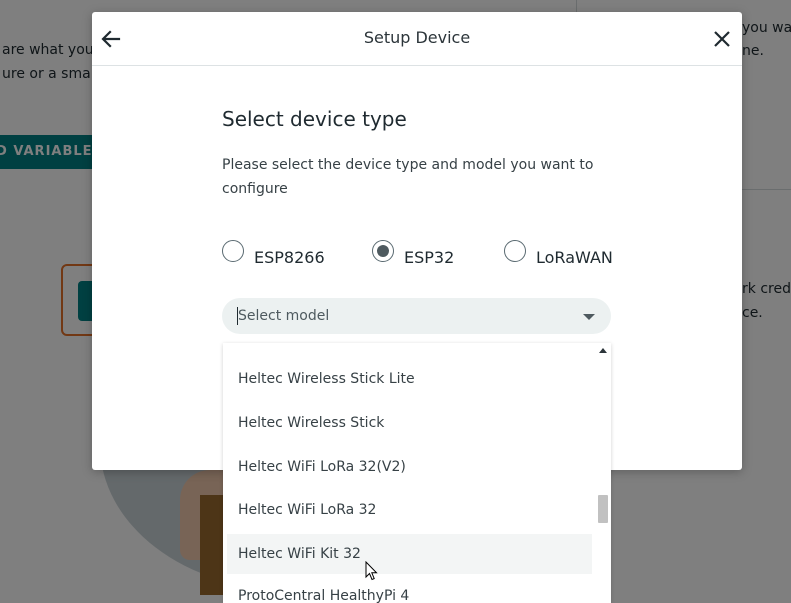 This screenshot has width=791, height=603. Describe the element at coordinates (314, 119) in the screenshot. I see `section-title: Select device type` at that location.